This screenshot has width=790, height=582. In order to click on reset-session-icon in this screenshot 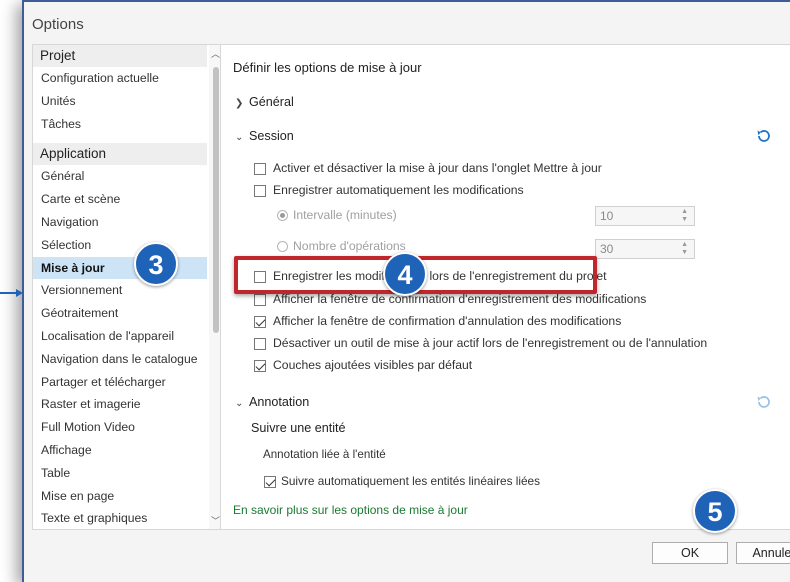, I will do `click(764, 136)`.